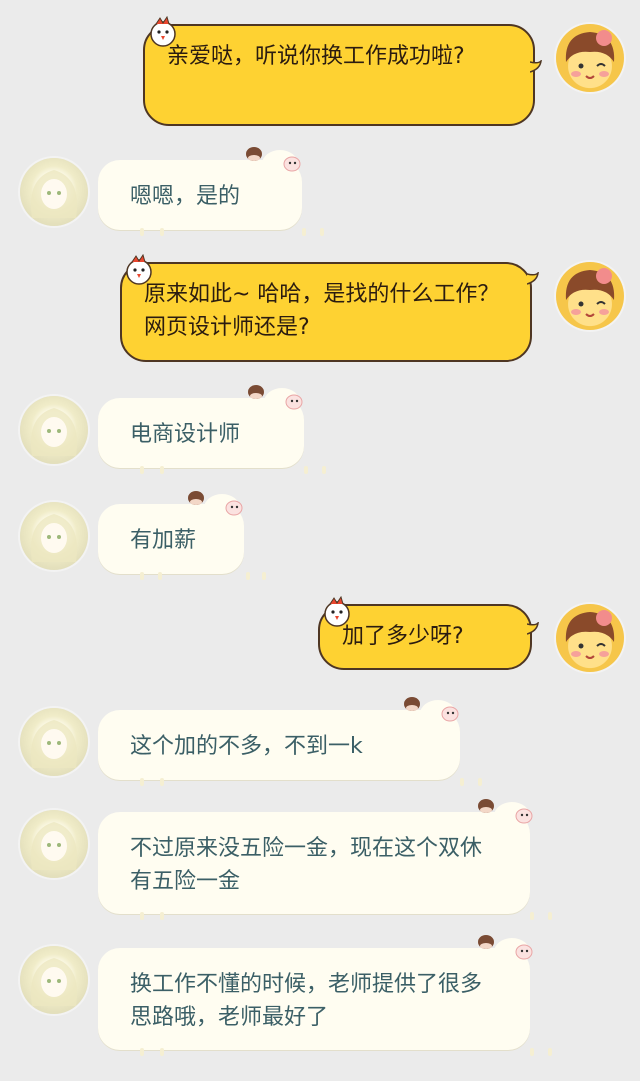  What do you see at coordinates (163, 540) in the screenshot?
I see `message-text: 有加薪` at bounding box center [163, 540].